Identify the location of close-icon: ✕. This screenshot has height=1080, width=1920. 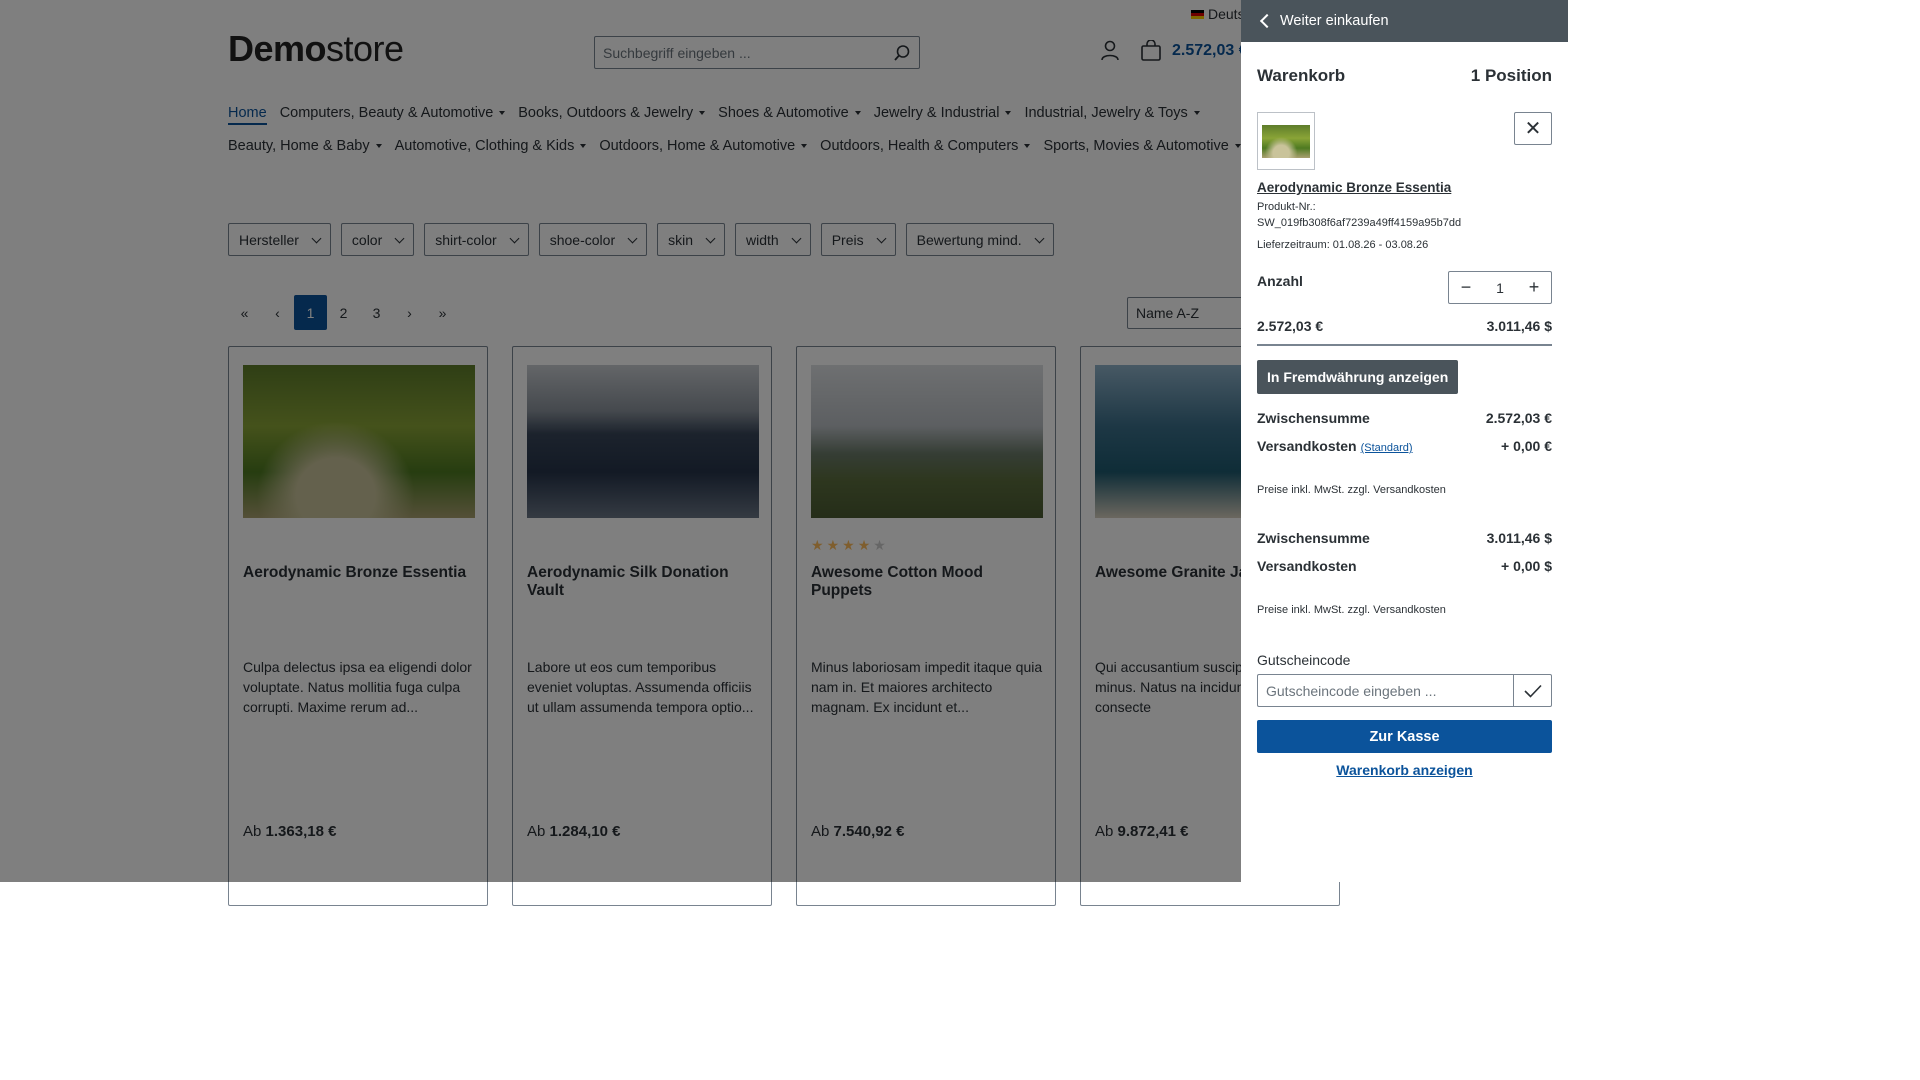
(1533, 129).